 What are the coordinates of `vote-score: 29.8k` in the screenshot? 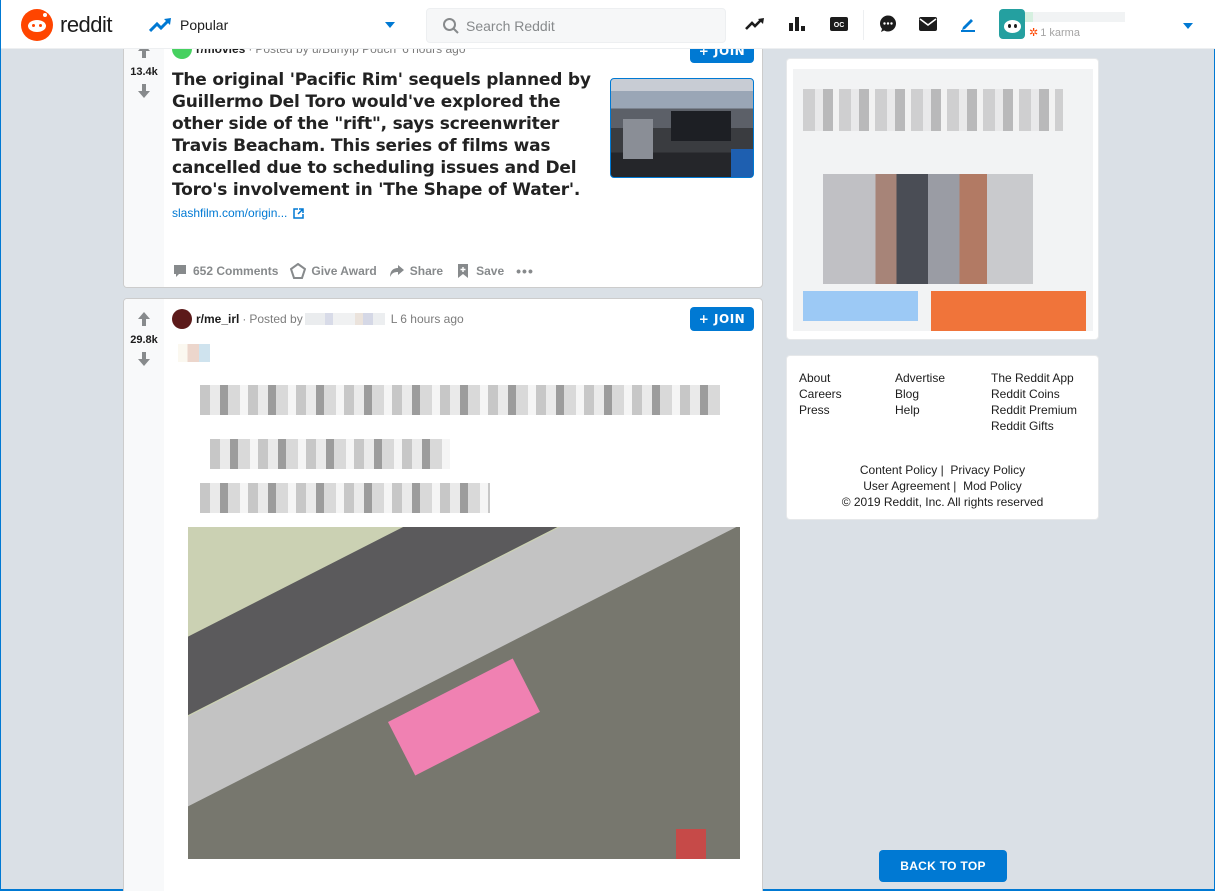 It's located at (144, 340).